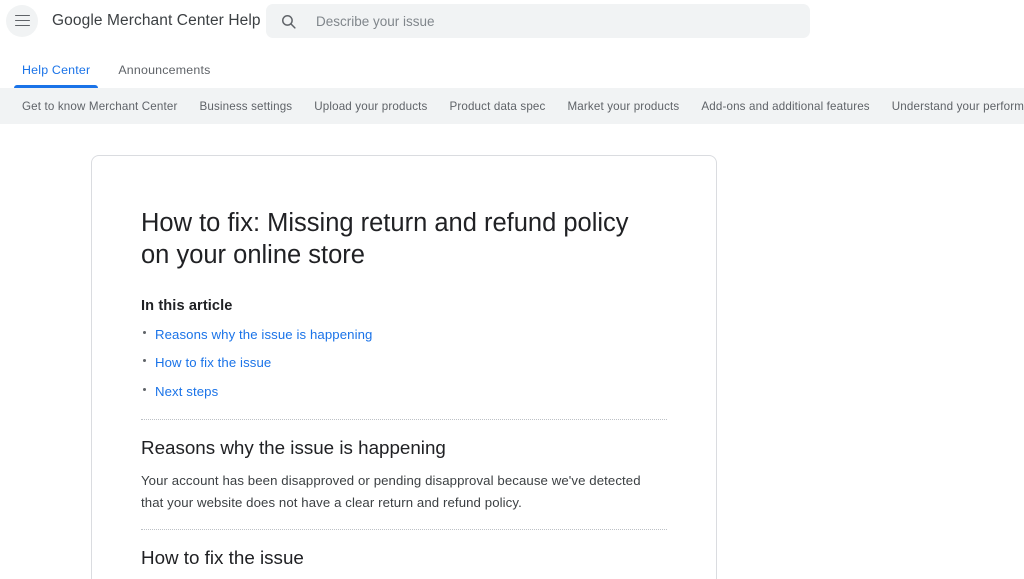 Image resolution: width=1024 pixels, height=579 pixels. I want to click on search-icon, so click(288, 21).